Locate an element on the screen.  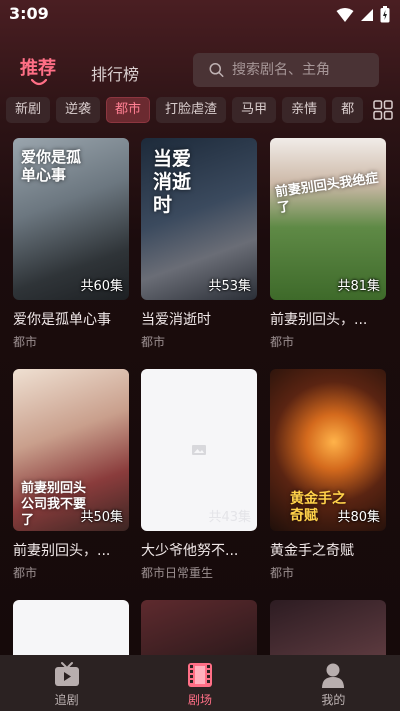
drama-card: 爱你是孤单心事 共60集 爱你是孤单心事 都市 is located at coordinates (71, 244).